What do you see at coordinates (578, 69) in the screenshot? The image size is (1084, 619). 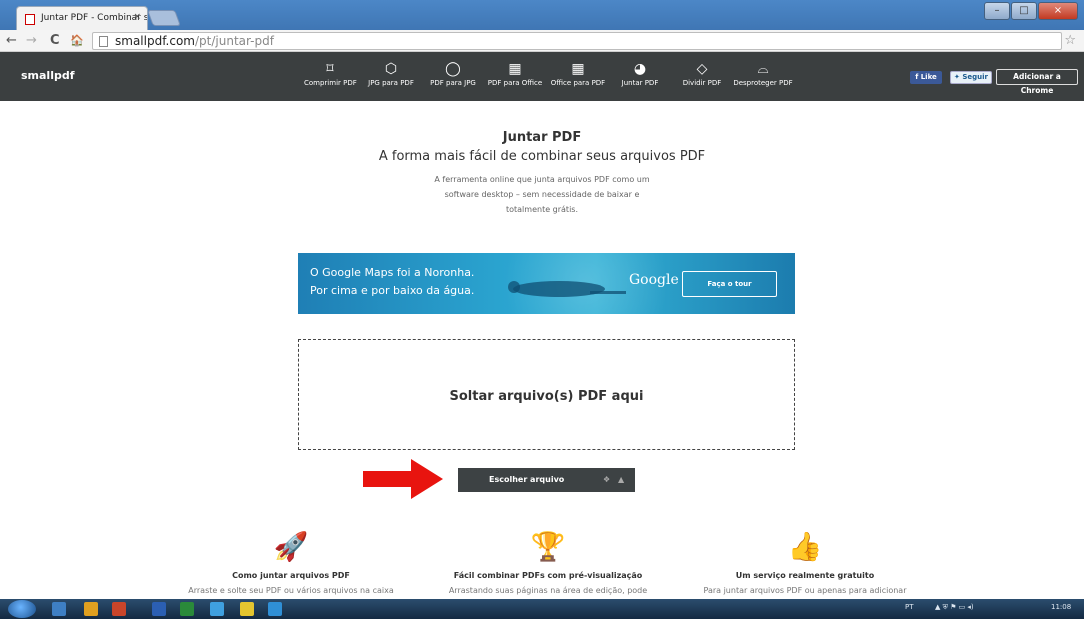 I see `office-to-pdf-icon: ▦` at bounding box center [578, 69].